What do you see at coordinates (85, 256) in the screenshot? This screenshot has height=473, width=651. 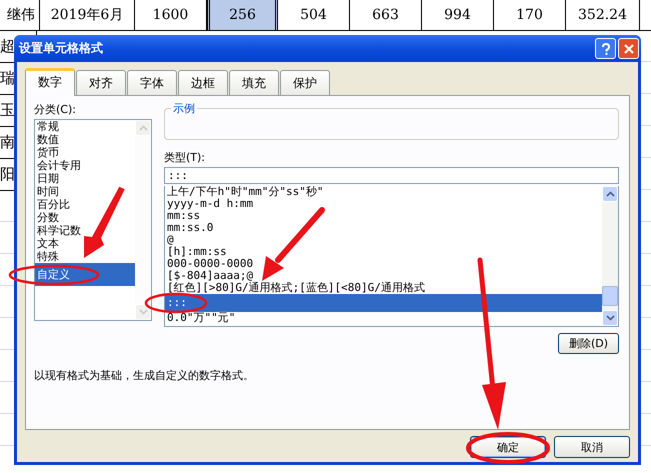 I see `list-item: 特殊` at bounding box center [85, 256].